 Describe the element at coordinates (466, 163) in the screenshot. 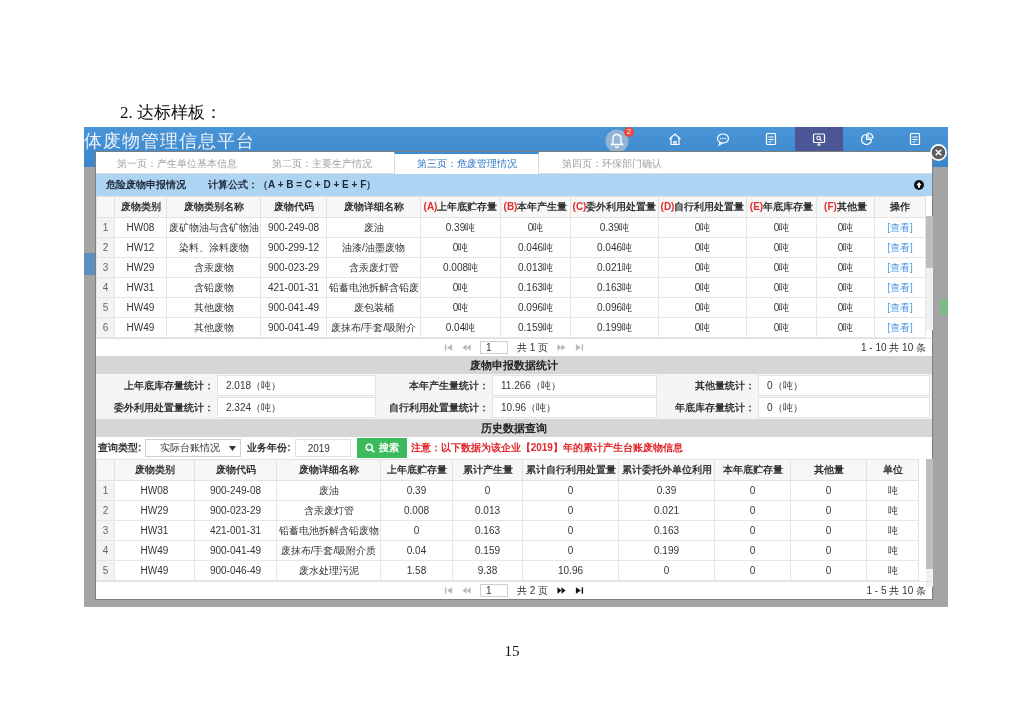

I see `tab: 第三页：危废管理情况` at that location.